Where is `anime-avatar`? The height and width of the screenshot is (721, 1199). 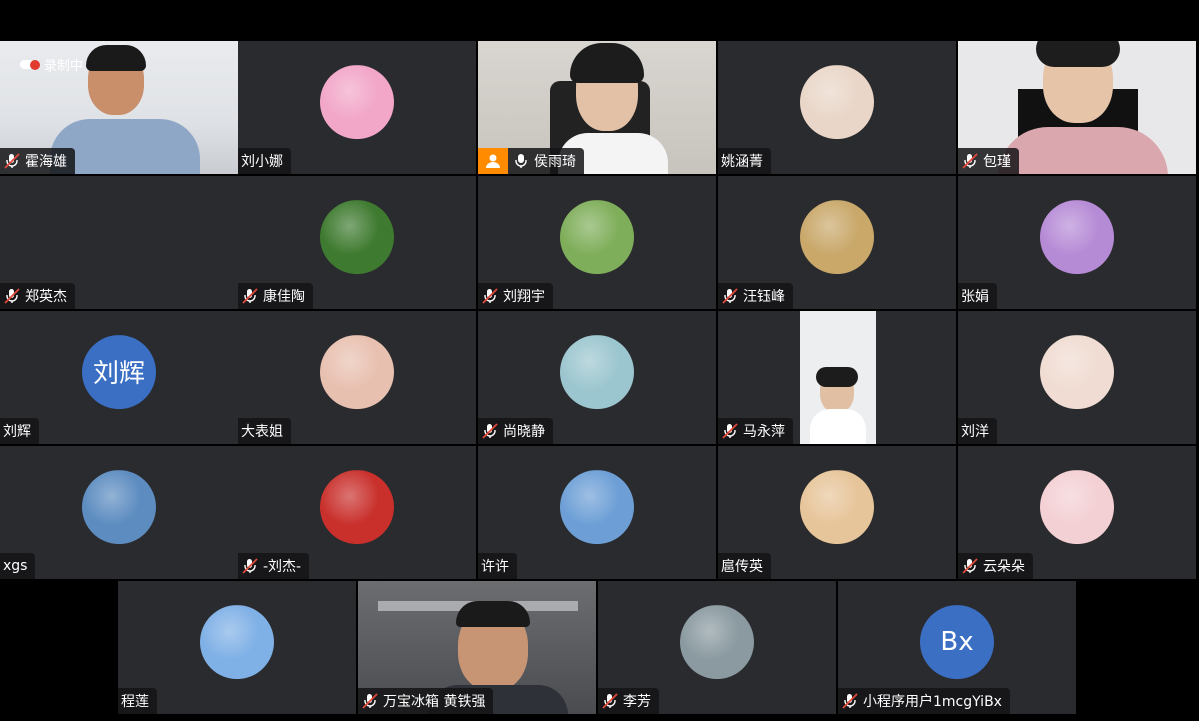 anime-avatar is located at coordinates (357, 101).